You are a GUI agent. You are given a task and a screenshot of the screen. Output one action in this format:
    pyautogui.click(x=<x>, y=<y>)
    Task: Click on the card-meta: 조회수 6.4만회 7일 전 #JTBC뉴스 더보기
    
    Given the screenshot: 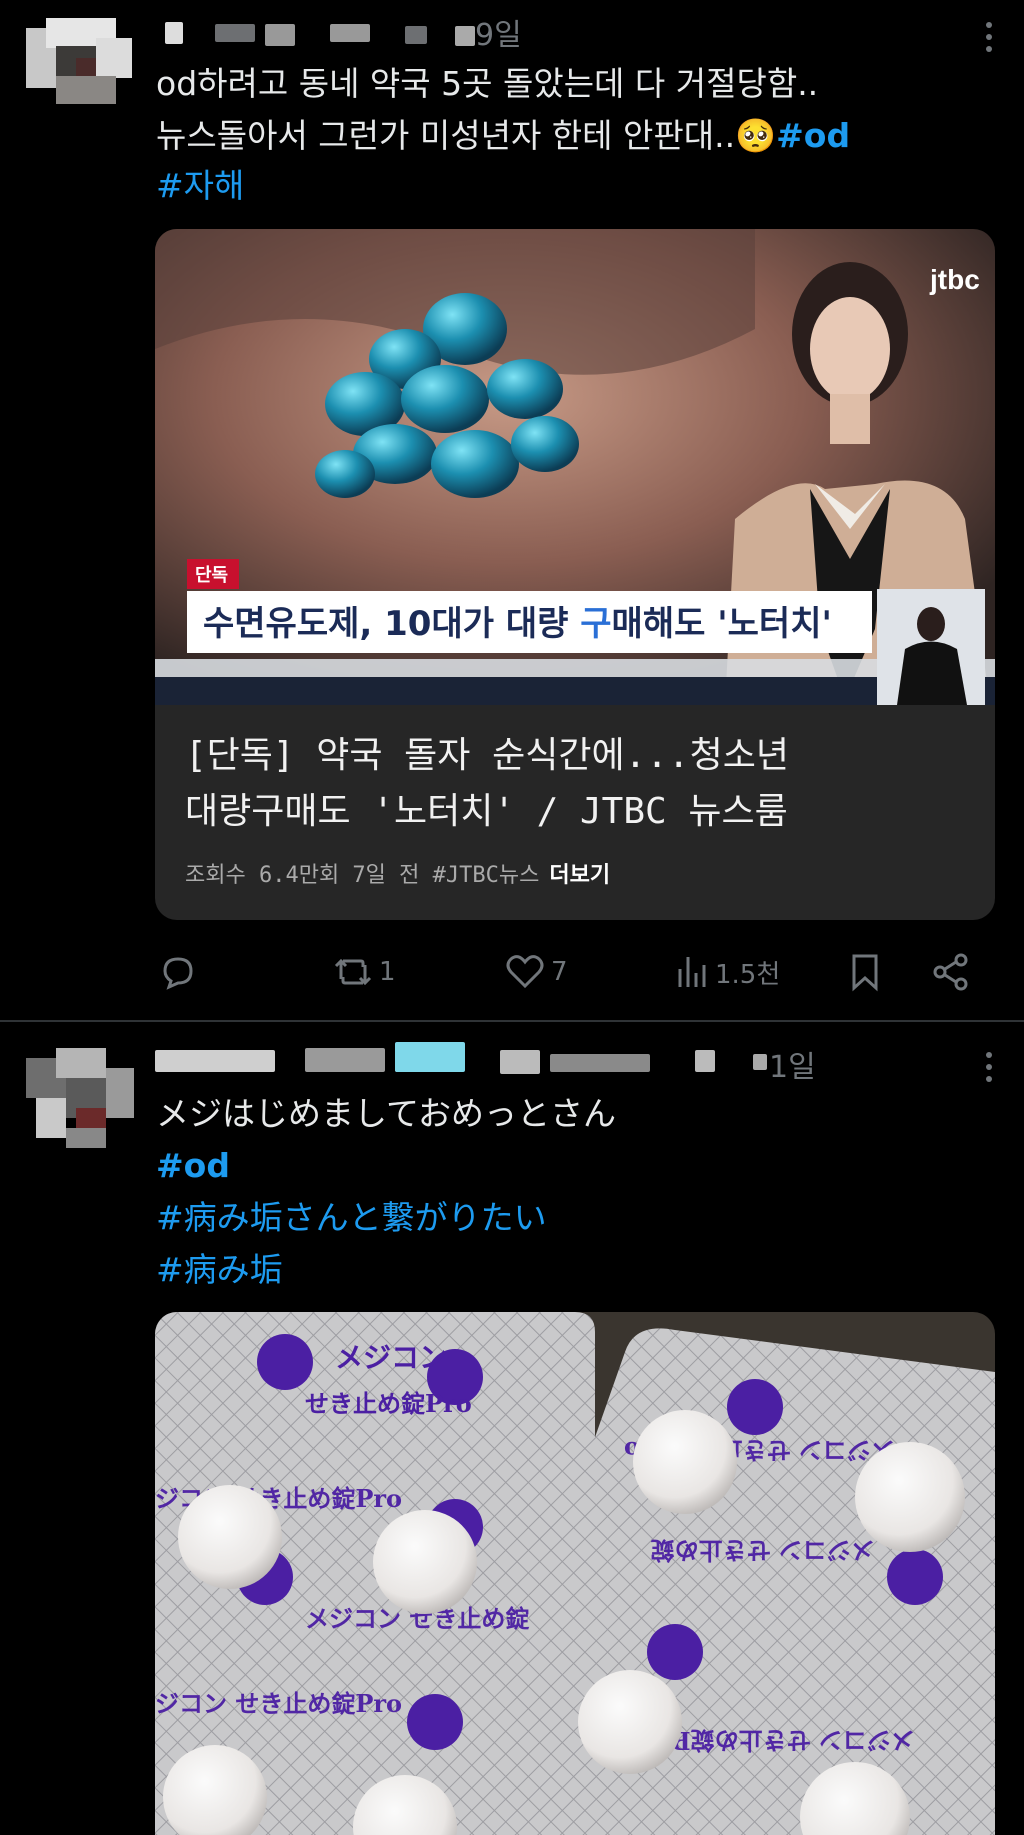 What is the action you would take?
    pyautogui.click(x=397, y=873)
    